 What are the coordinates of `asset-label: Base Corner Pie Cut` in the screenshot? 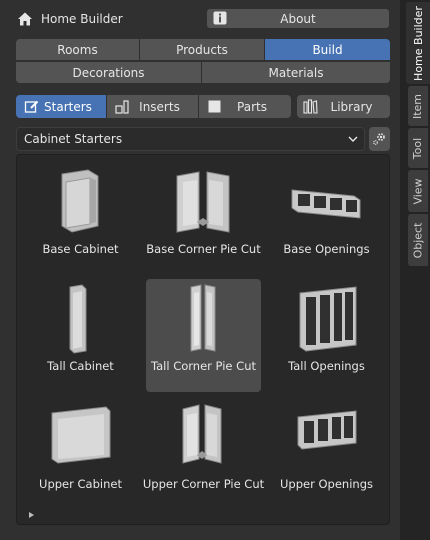 It's located at (203, 249).